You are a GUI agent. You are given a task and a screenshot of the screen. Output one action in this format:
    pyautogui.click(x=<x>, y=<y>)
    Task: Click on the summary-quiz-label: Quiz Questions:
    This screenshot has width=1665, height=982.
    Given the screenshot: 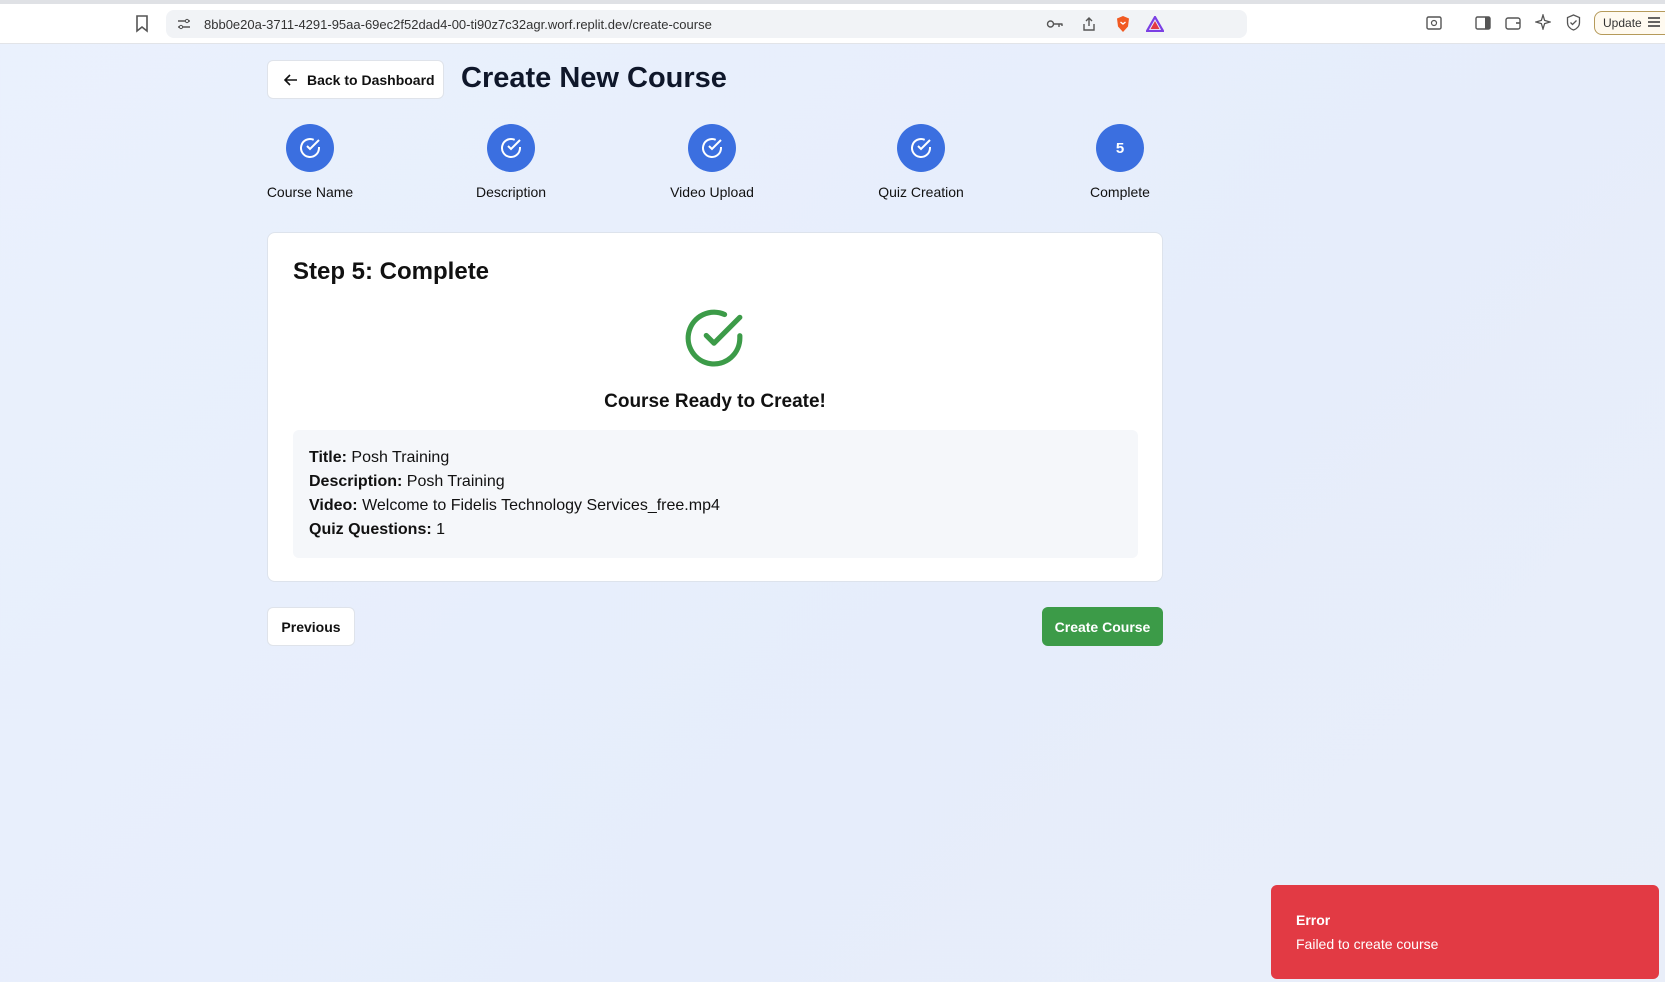 What is the action you would take?
    pyautogui.click(x=370, y=529)
    